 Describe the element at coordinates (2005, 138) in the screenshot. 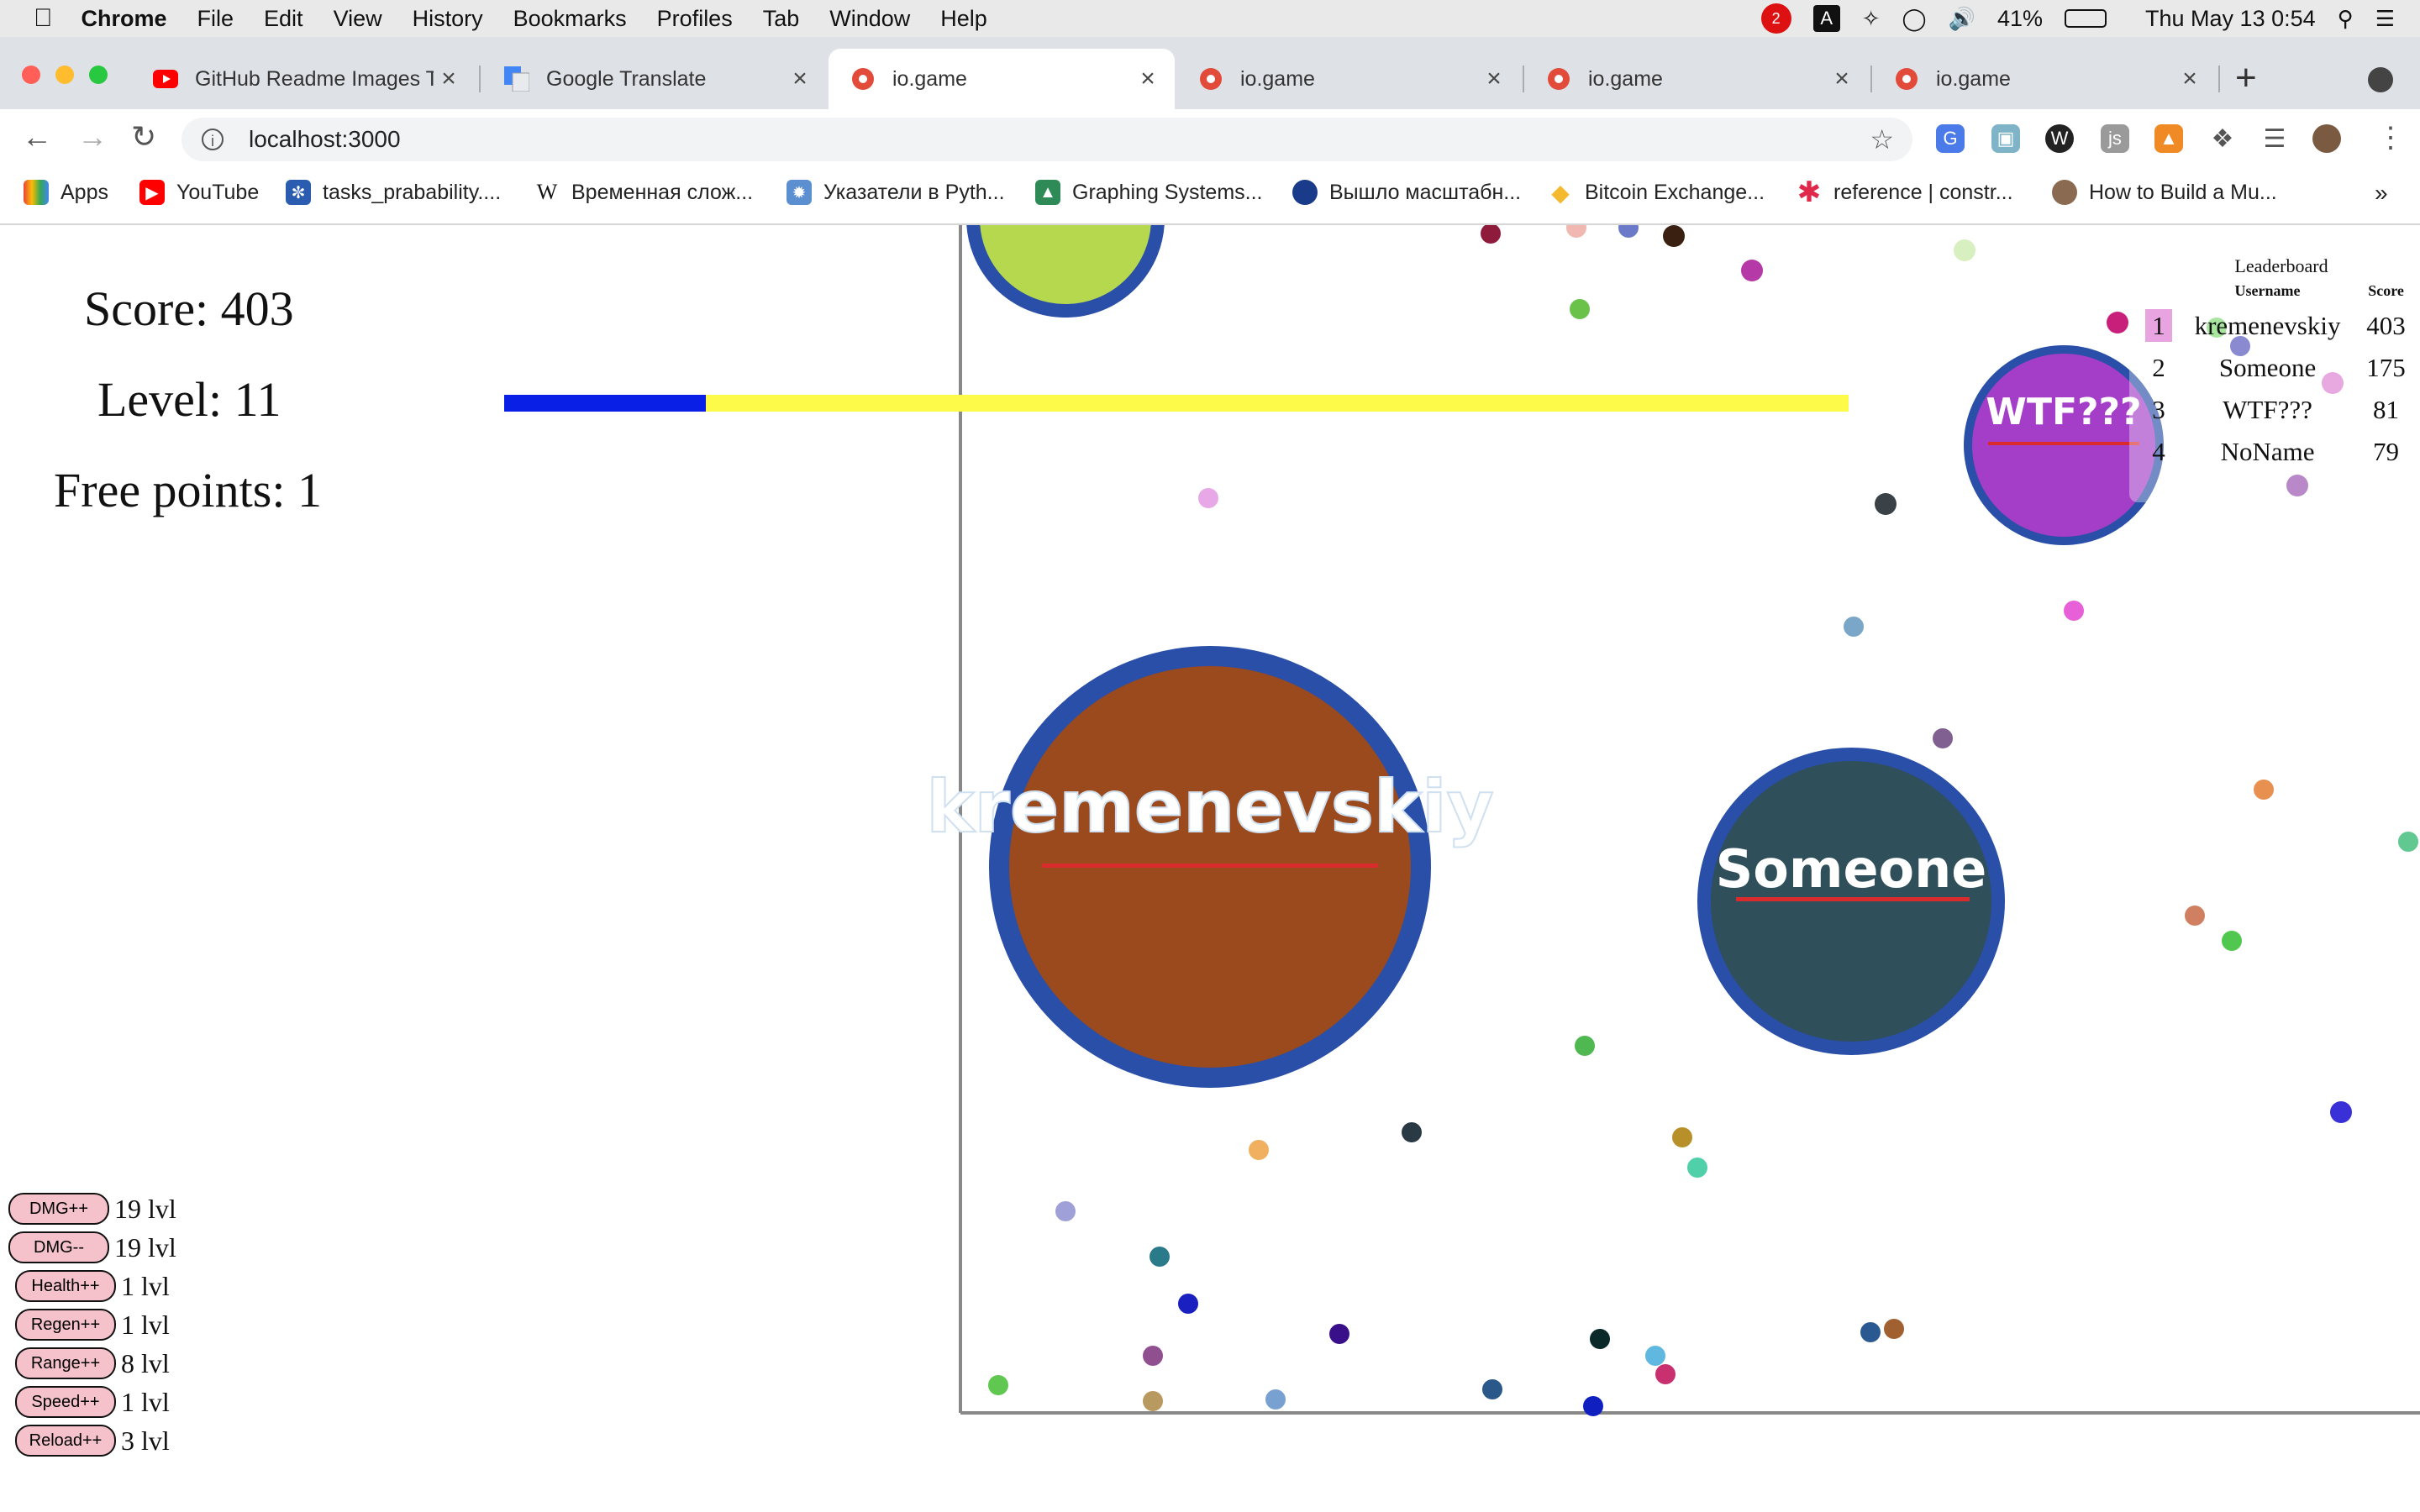

I see `reader-extension-icon: ▣` at that location.